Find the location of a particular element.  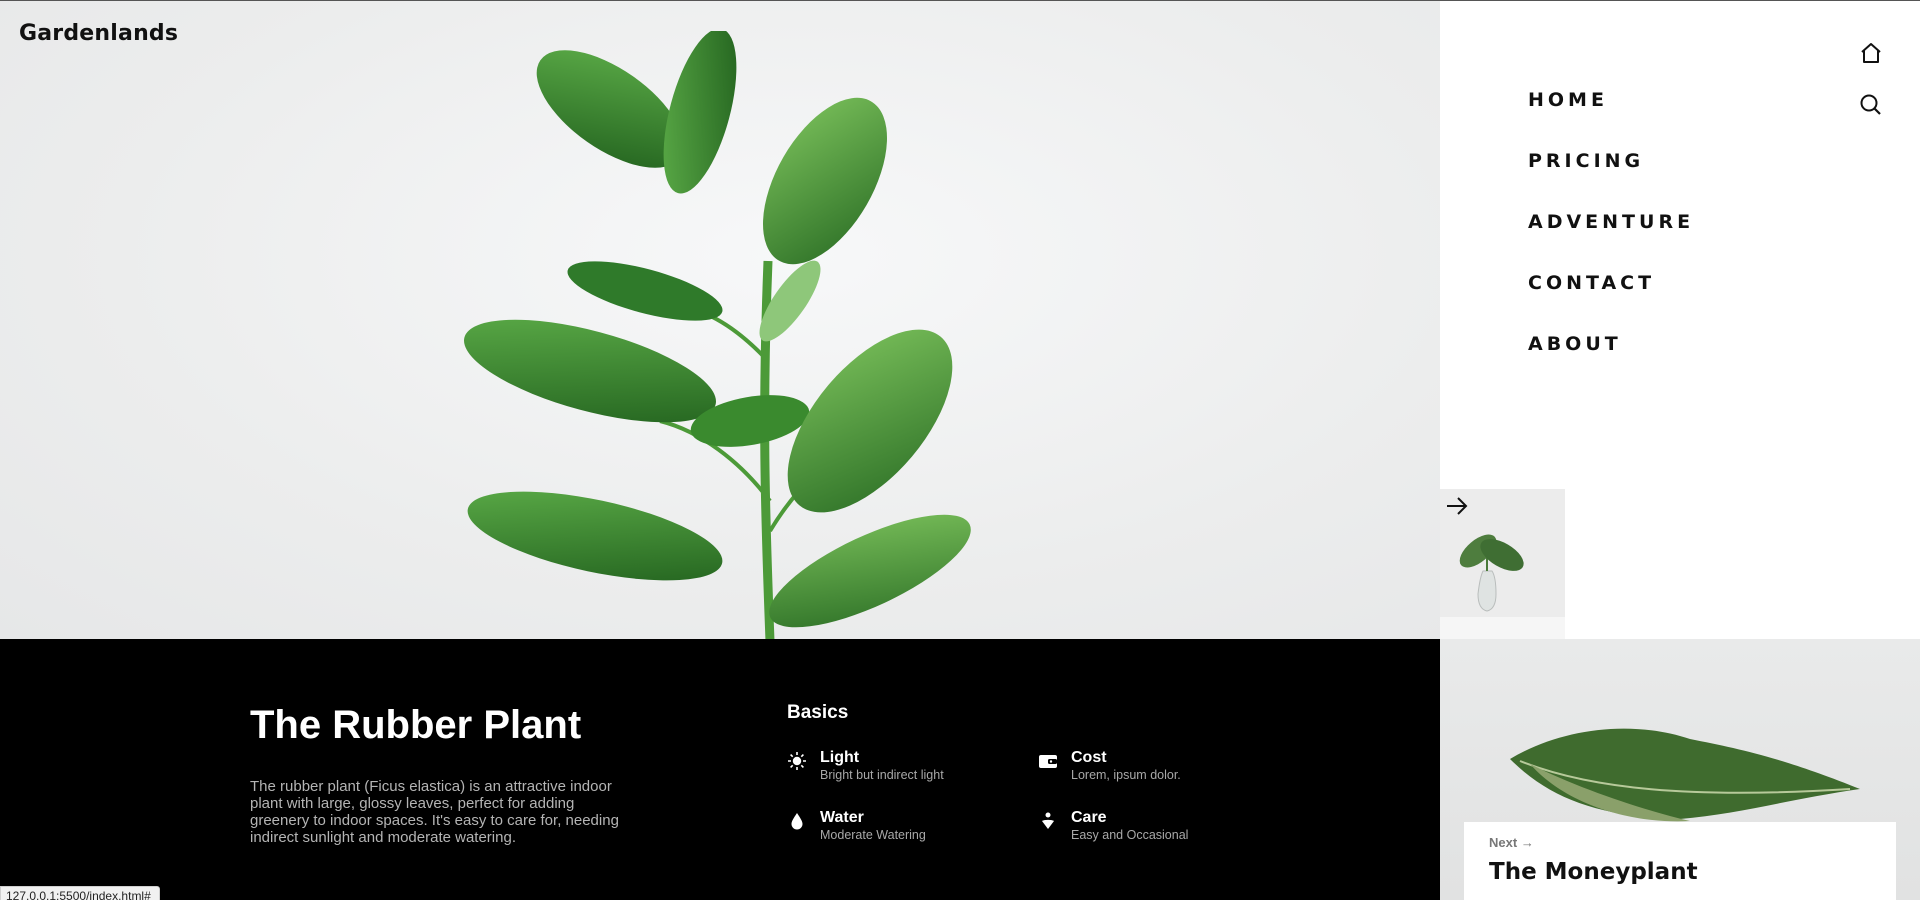

brand-logo: Gardenlands is located at coordinates (98, 33).